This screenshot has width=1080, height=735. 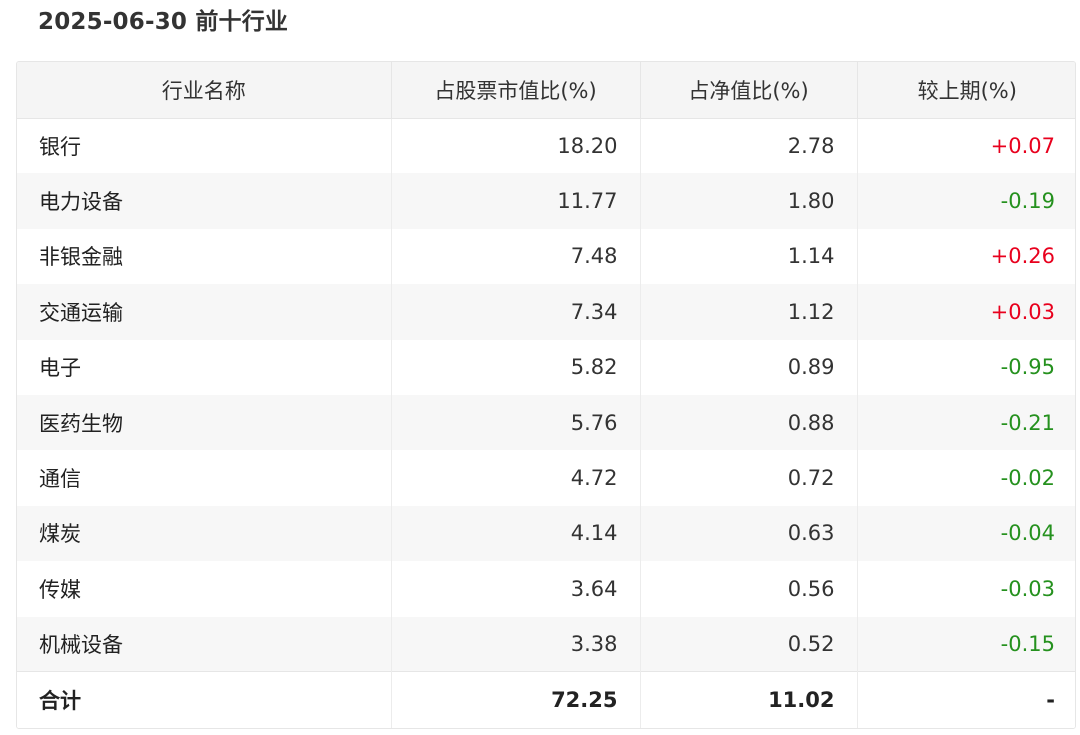 I want to click on table-header-row: 行业名称 占股票市值比(%) 占净值比(%) 较上期(%), so click(x=546, y=90).